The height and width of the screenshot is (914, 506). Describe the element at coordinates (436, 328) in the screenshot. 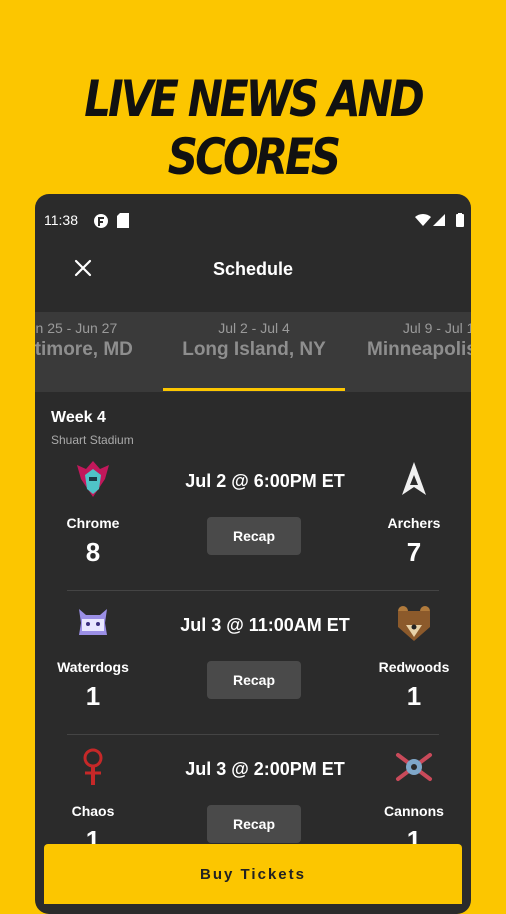

I see `tab-dates: Jul 9 - Jul 11` at that location.